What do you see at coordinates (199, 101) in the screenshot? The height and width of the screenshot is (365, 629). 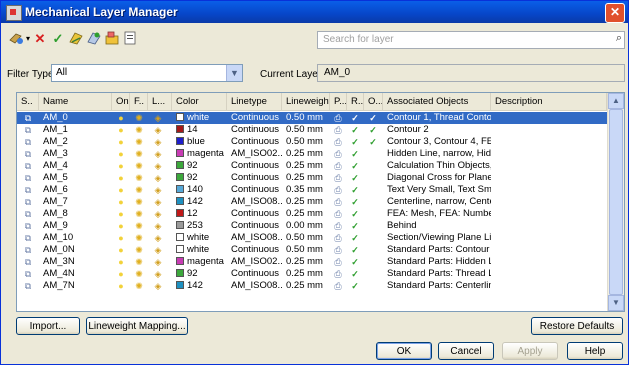 I see `column-header: Color` at bounding box center [199, 101].